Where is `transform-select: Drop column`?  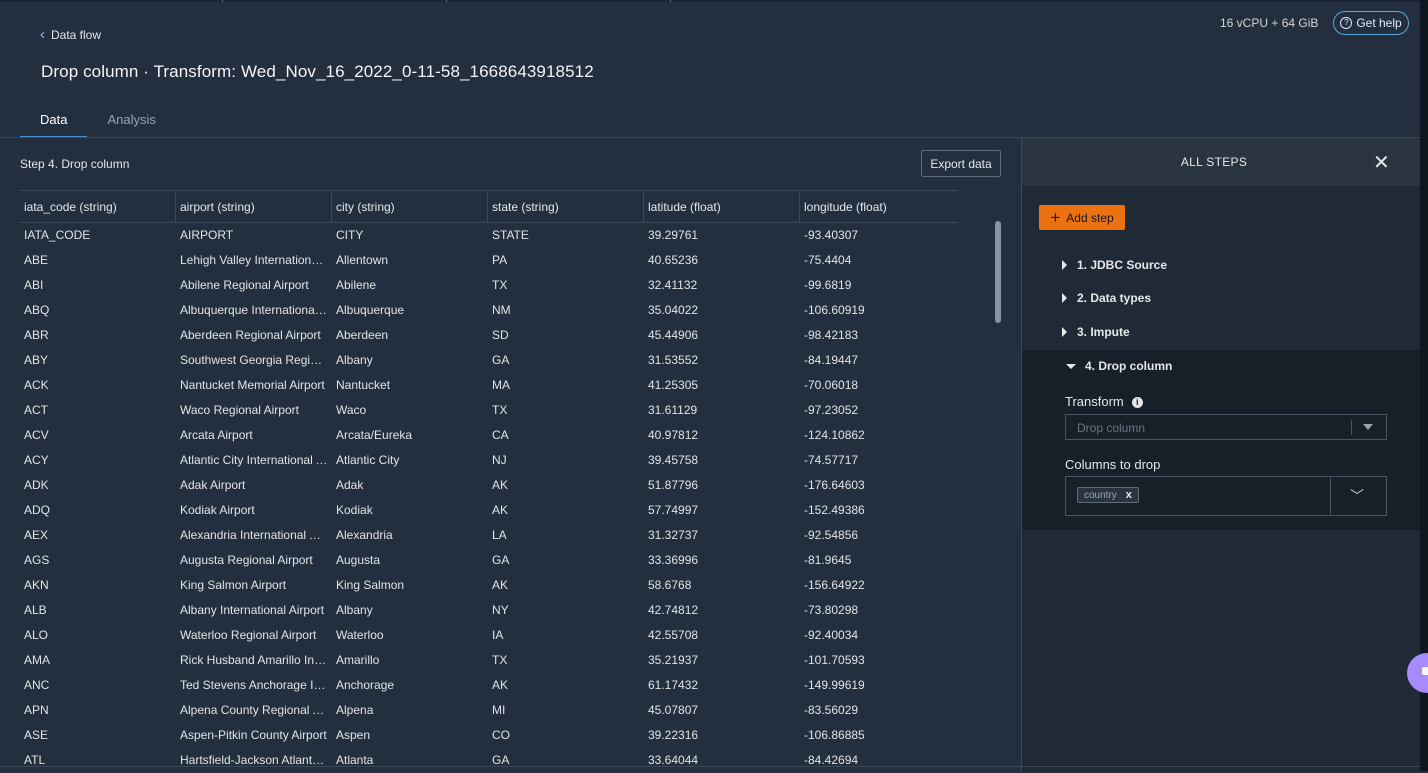
transform-select: Drop column is located at coordinates (1226, 427).